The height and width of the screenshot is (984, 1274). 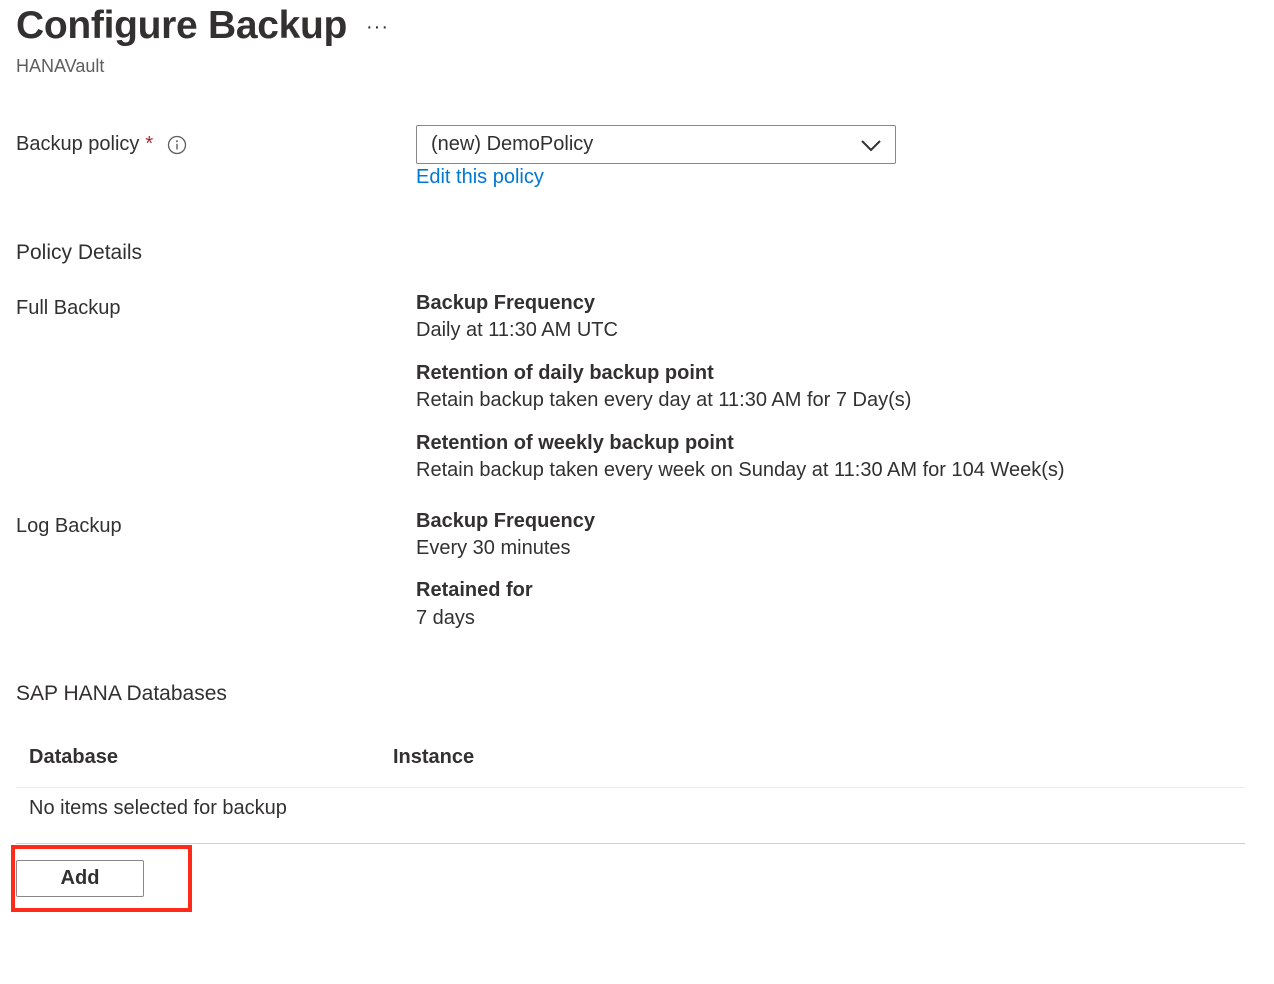 I want to click on page-subtitle: HANAVault, so click(x=60, y=66).